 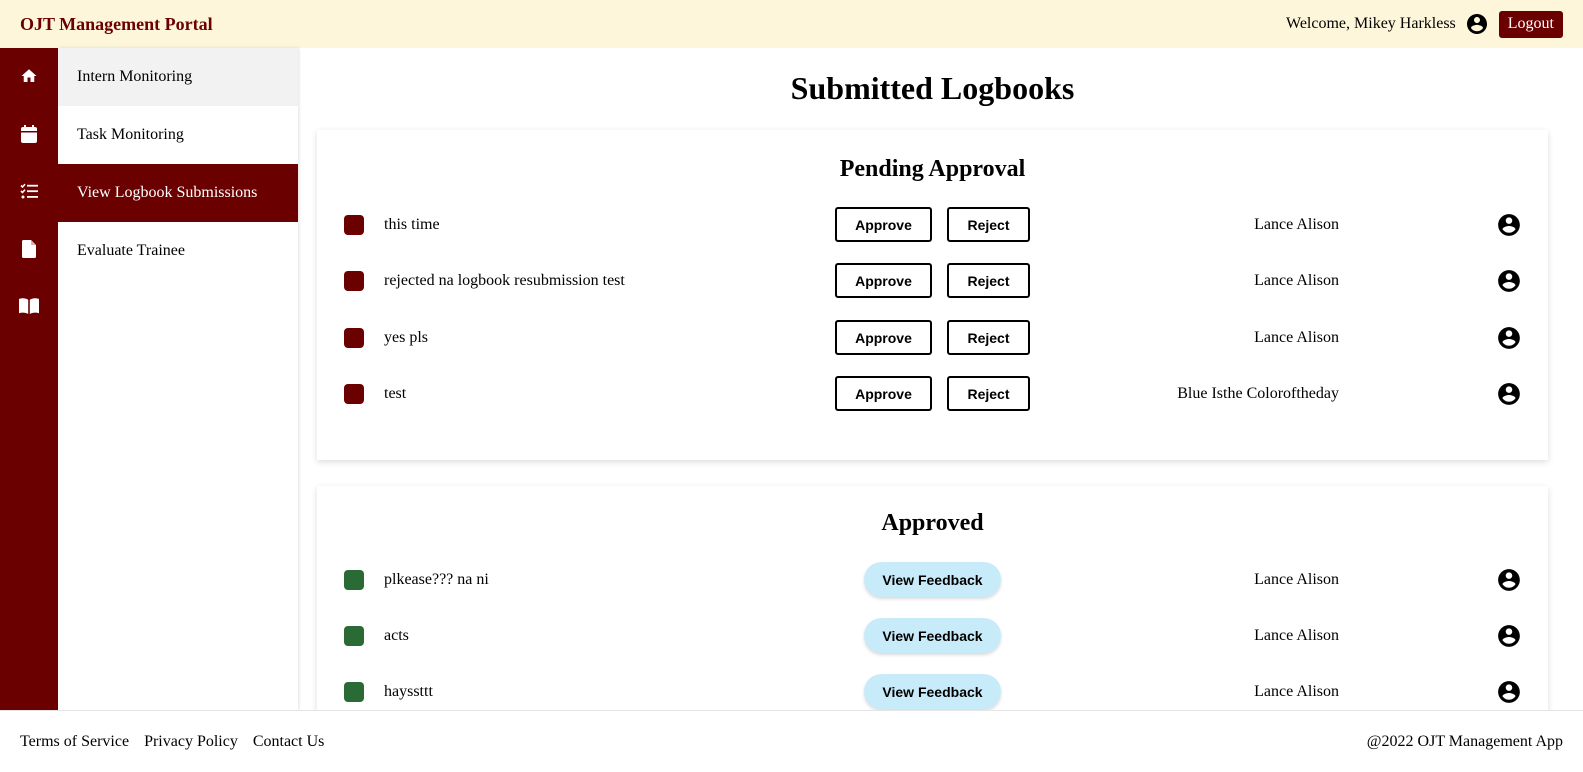 What do you see at coordinates (406, 337) in the screenshot?
I see `logbook-title: yes pls` at bounding box center [406, 337].